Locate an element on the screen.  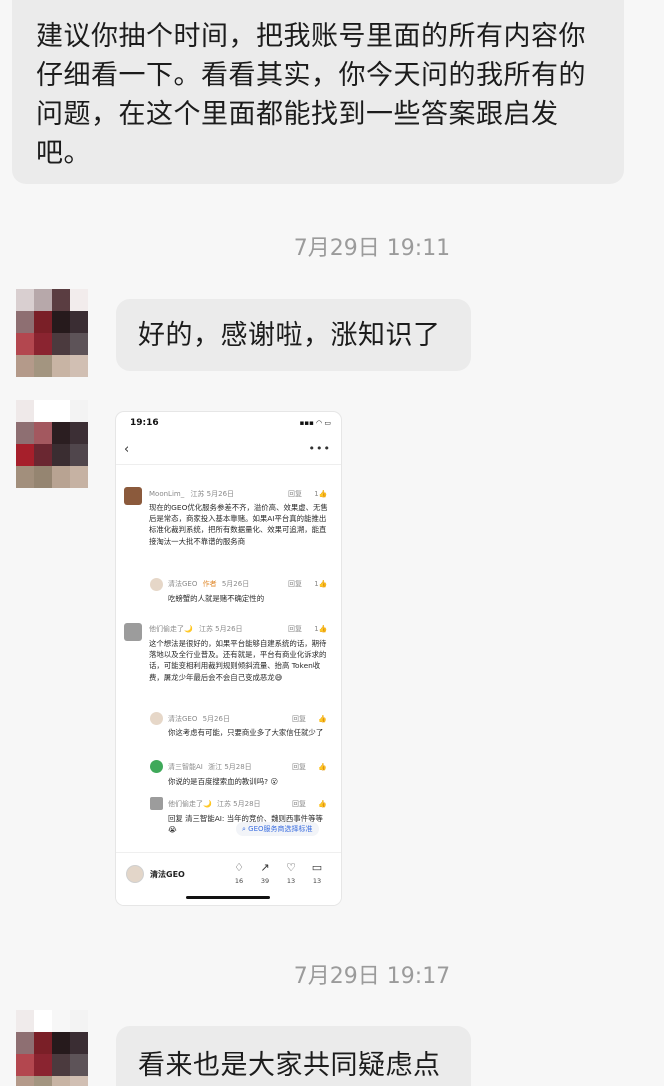
reply-header: 清三智能AI 浙江 5月28日 is located at coordinates (210, 767).